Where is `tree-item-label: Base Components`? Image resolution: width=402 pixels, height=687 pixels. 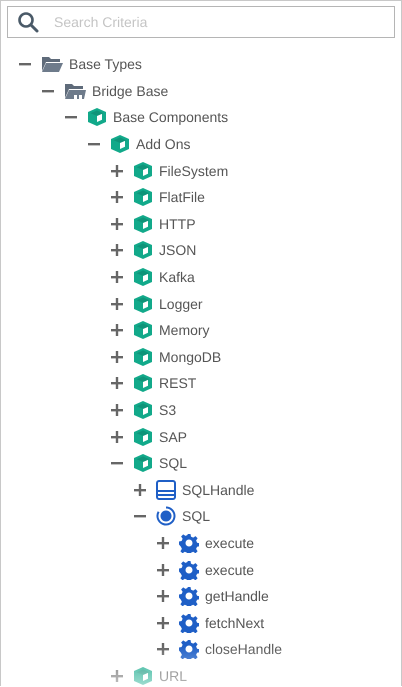 tree-item-label: Base Components is located at coordinates (170, 117).